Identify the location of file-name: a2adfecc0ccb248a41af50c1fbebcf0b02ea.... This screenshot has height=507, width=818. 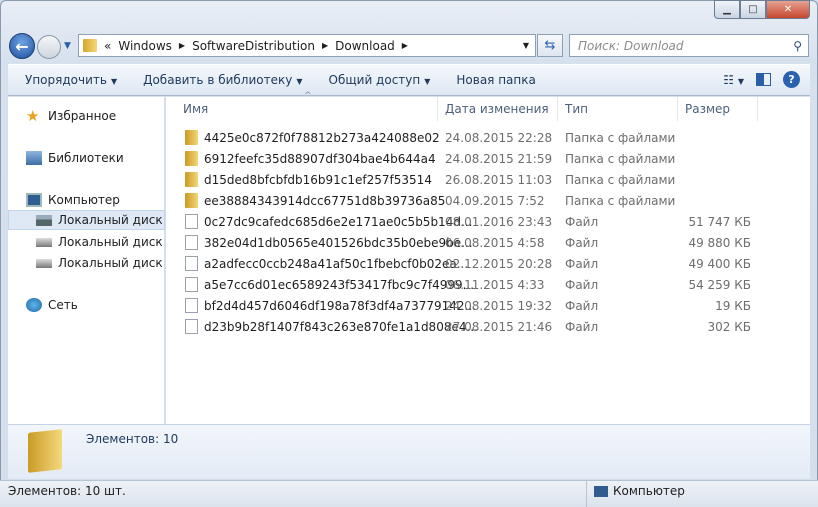
(336, 263).